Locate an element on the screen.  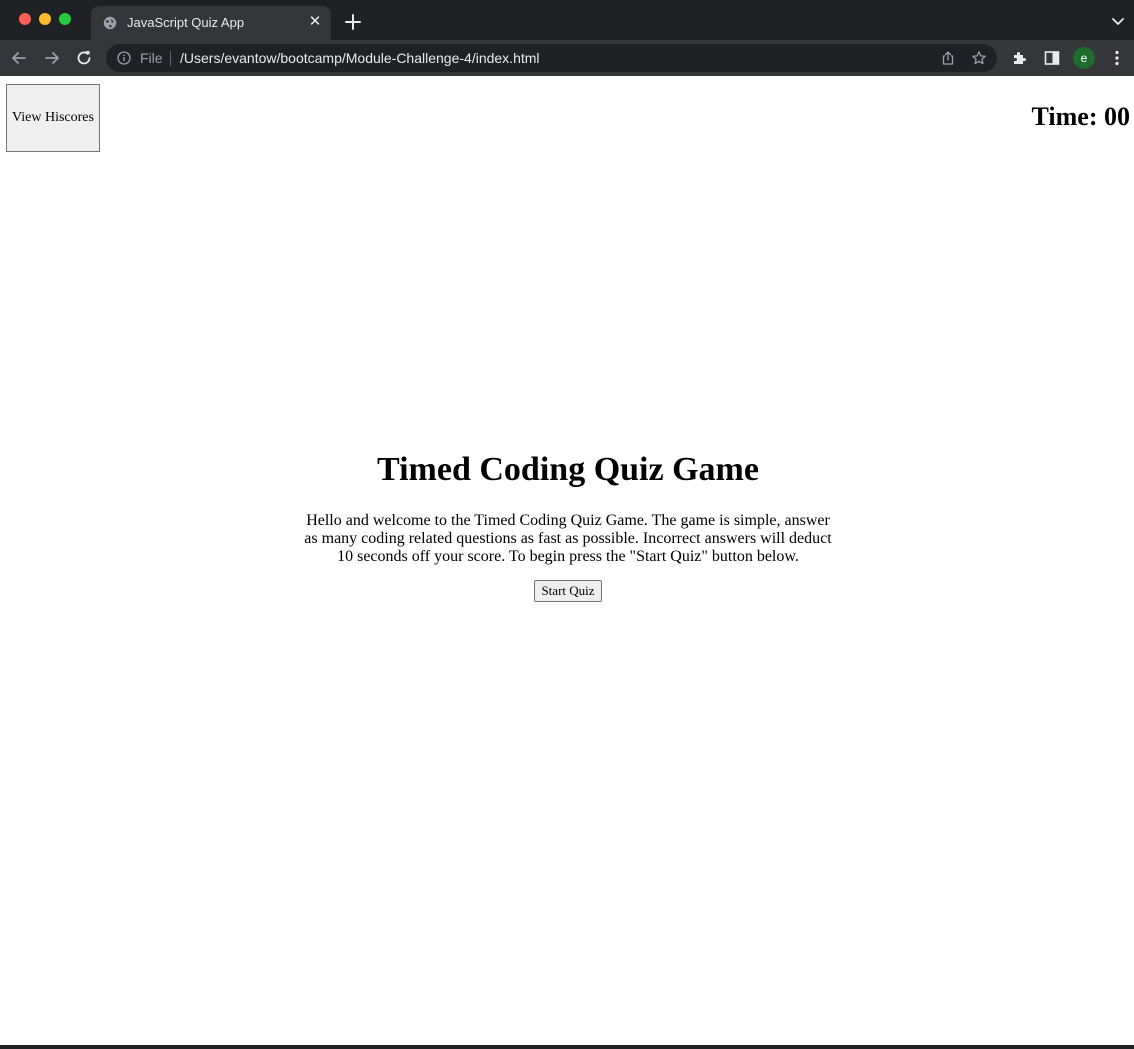
share-icon is located at coordinates (948, 58).